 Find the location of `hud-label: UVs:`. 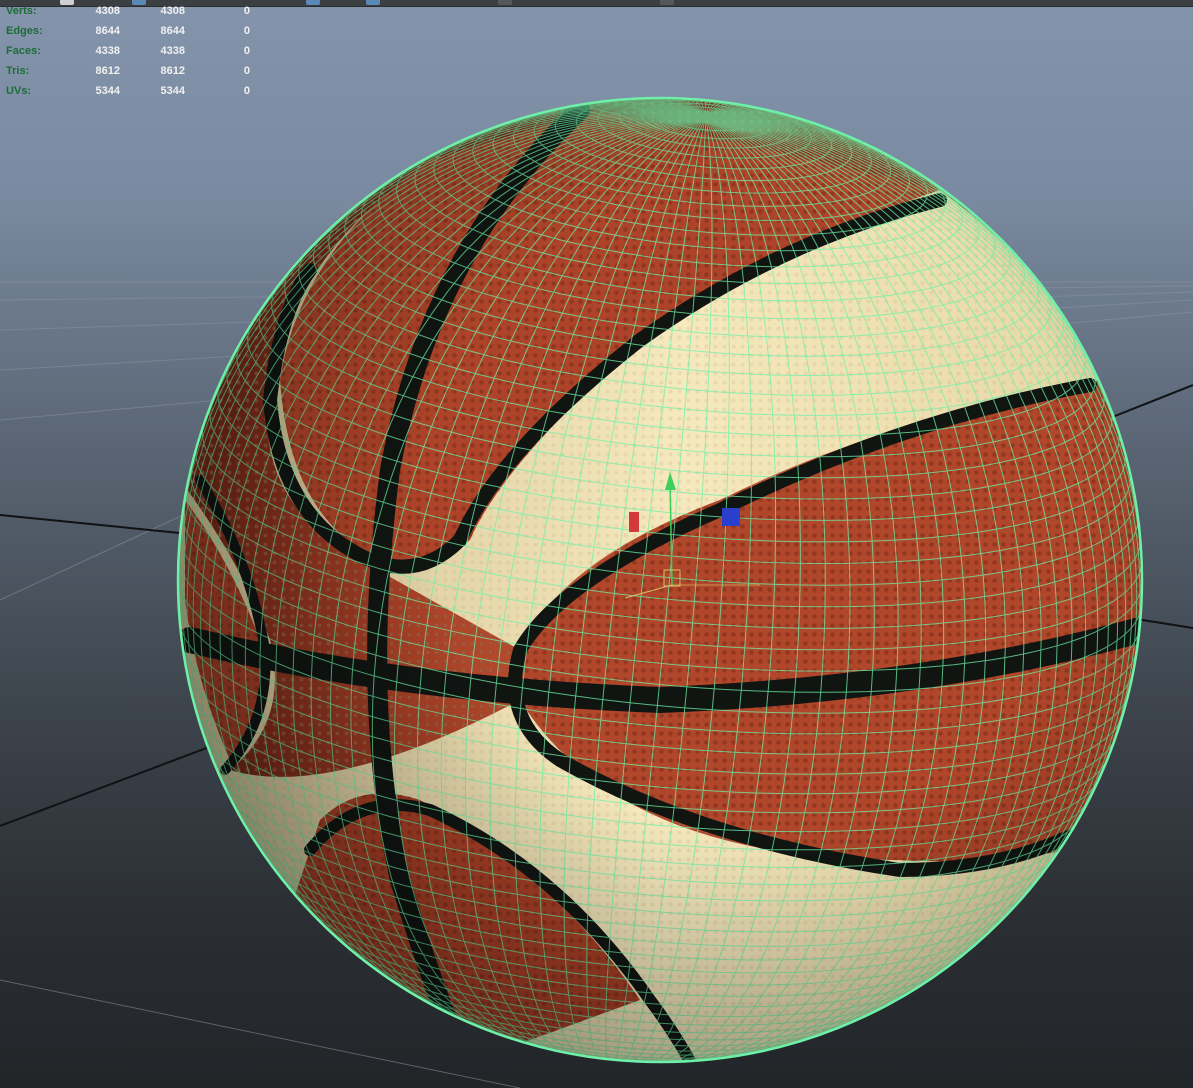

hud-label: UVs: is located at coordinates (19, 91).